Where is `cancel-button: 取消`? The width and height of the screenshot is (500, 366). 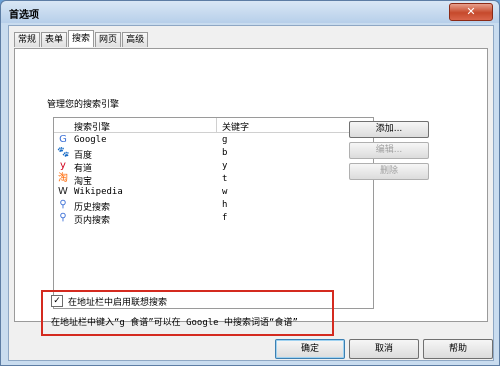
cancel-button: 取消 is located at coordinates (384, 349).